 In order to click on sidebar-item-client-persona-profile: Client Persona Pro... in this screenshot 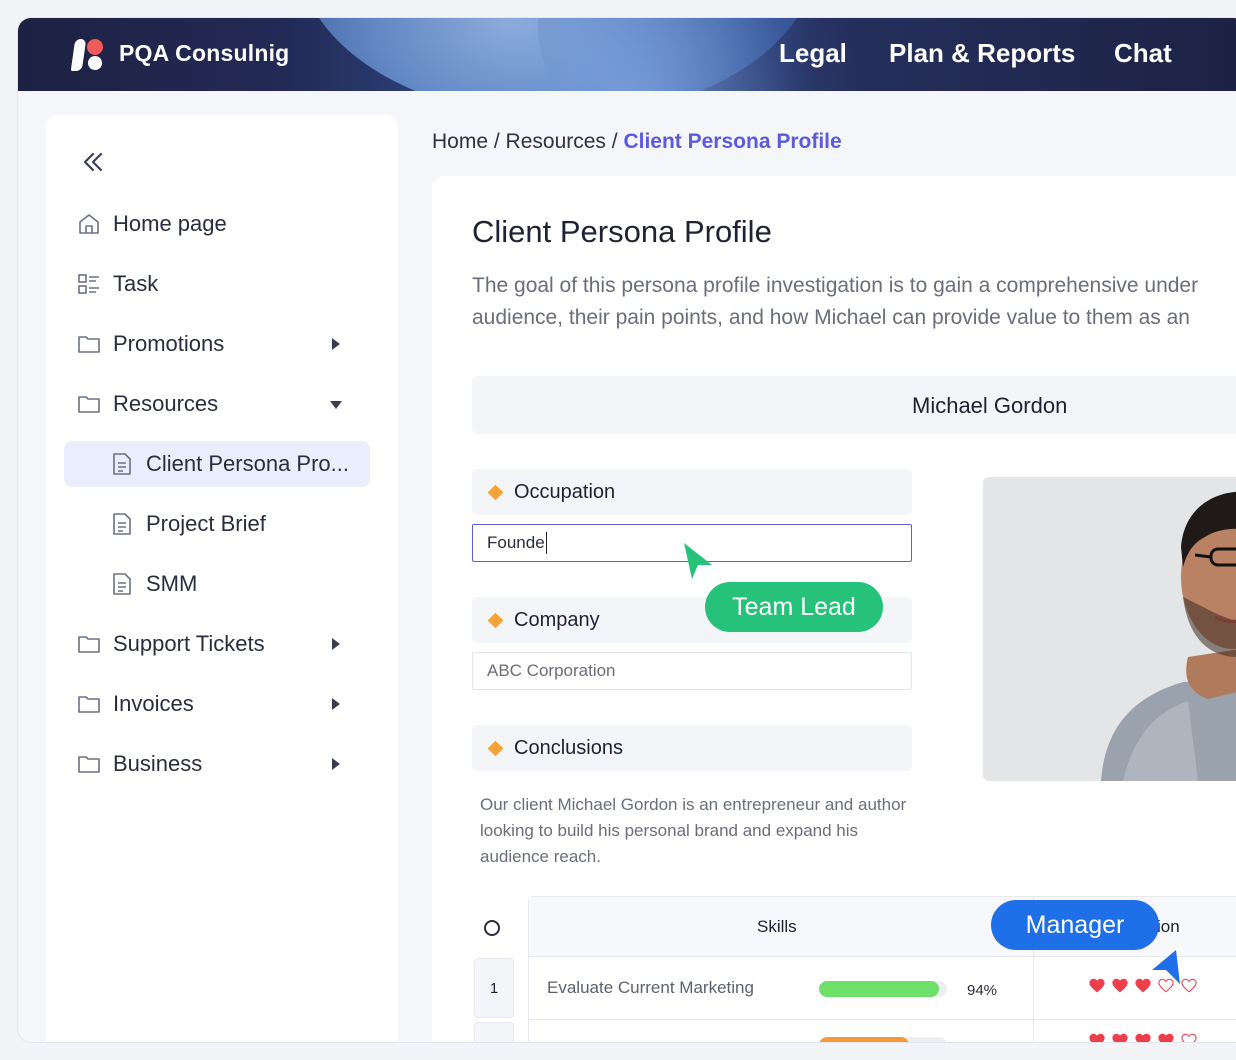, I will do `click(217, 464)`.